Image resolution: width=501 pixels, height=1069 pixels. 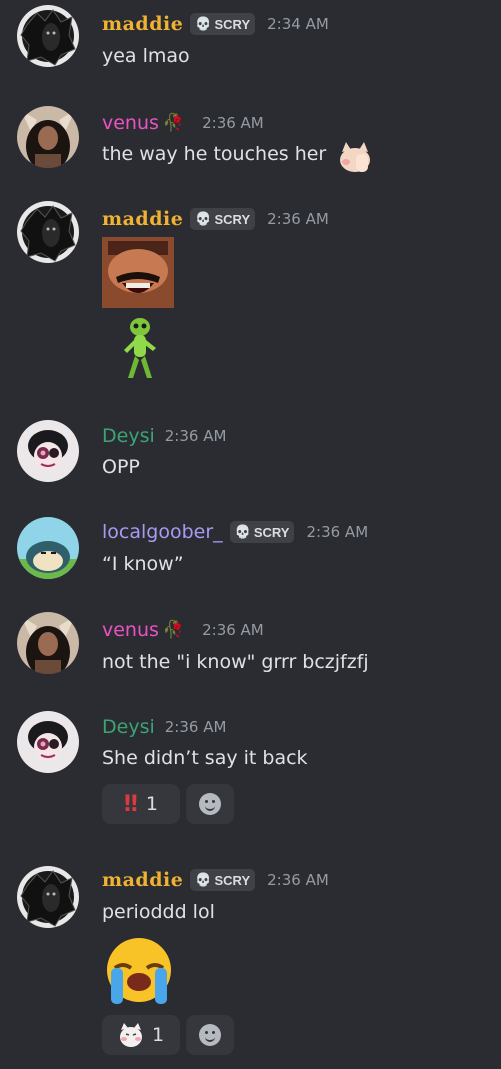 I want to click on dancing-alien-emoji-icon, so click(x=140, y=348).